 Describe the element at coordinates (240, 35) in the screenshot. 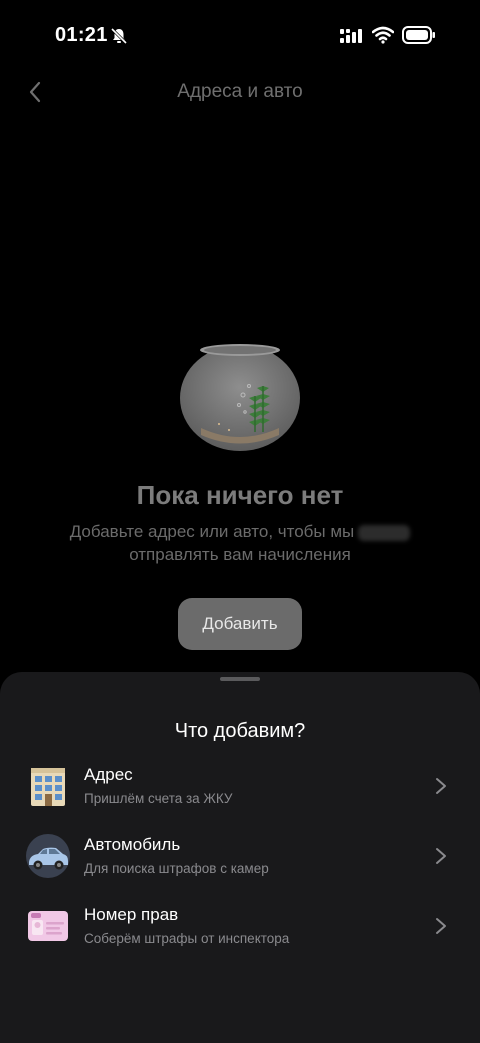

I see `status-bar: 01:21` at that location.